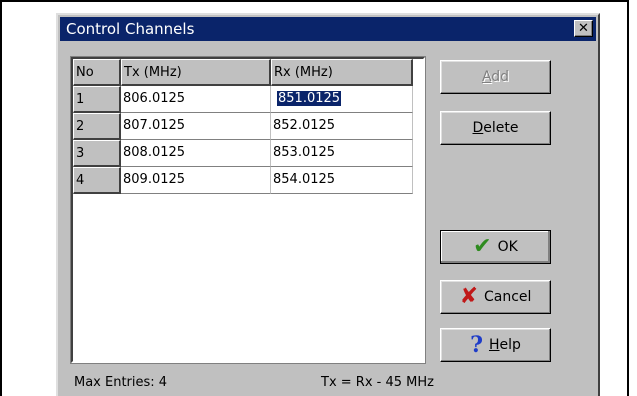  Describe the element at coordinates (468, 296) in the screenshot. I see `x-icon: ✘` at that location.